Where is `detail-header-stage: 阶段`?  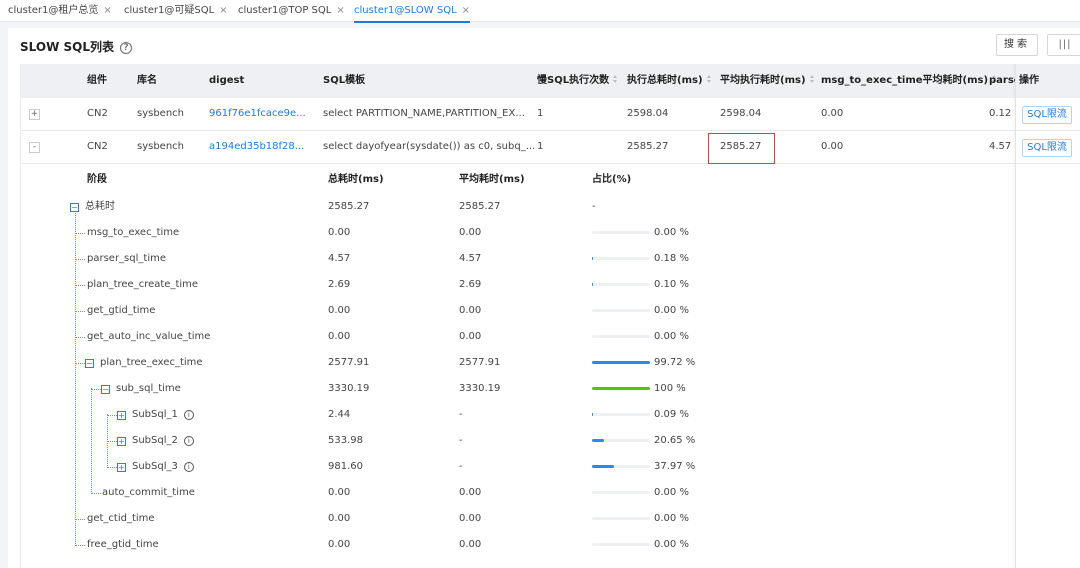
detail-header-stage: 阶段 is located at coordinates (97, 179).